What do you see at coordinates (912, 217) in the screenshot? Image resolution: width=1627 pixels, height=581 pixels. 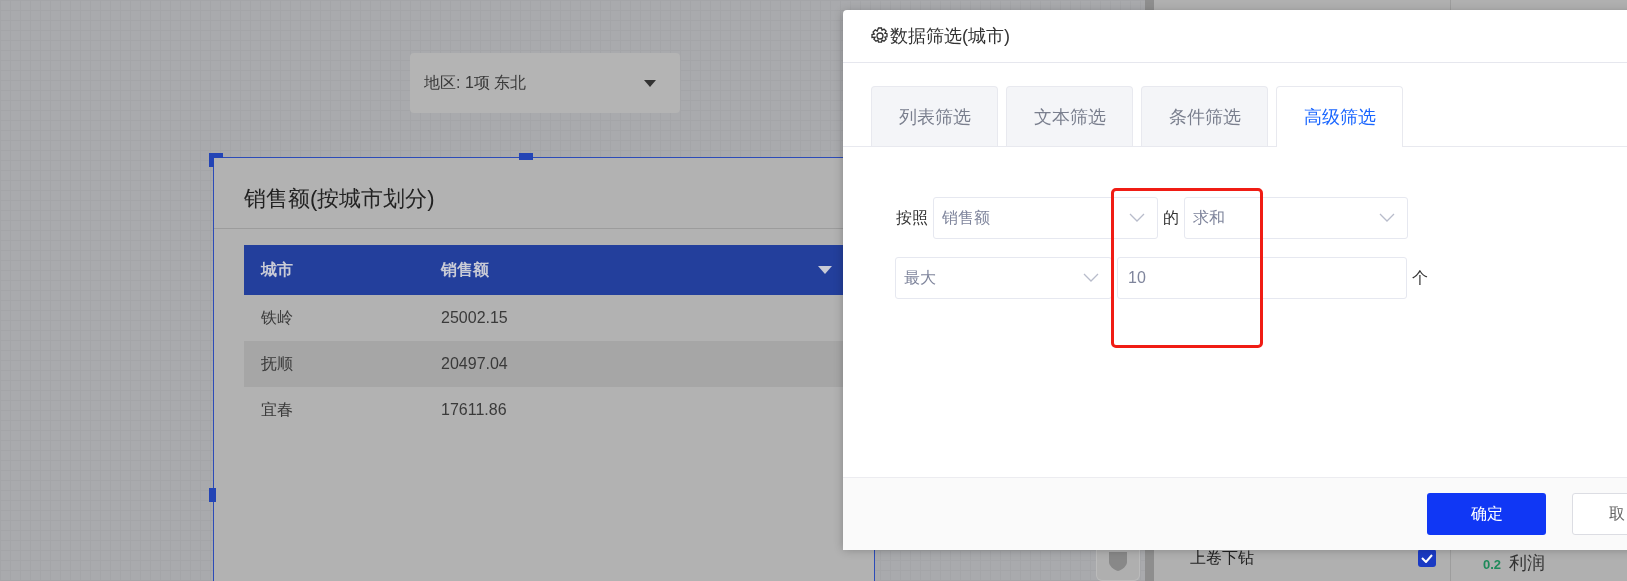 I see `form-label: 按照` at bounding box center [912, 217].